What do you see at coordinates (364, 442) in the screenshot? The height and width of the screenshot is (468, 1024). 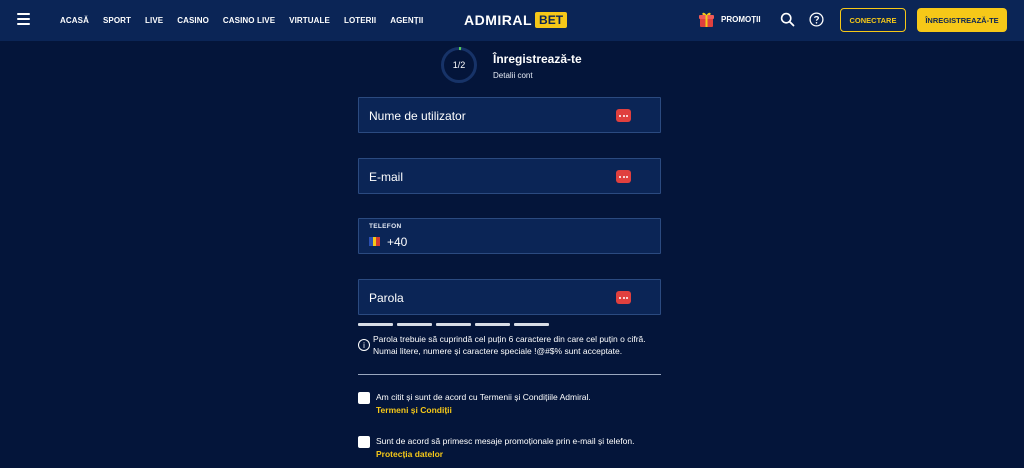 I see `marketing-checkbox` at bounding box center [364, 442].